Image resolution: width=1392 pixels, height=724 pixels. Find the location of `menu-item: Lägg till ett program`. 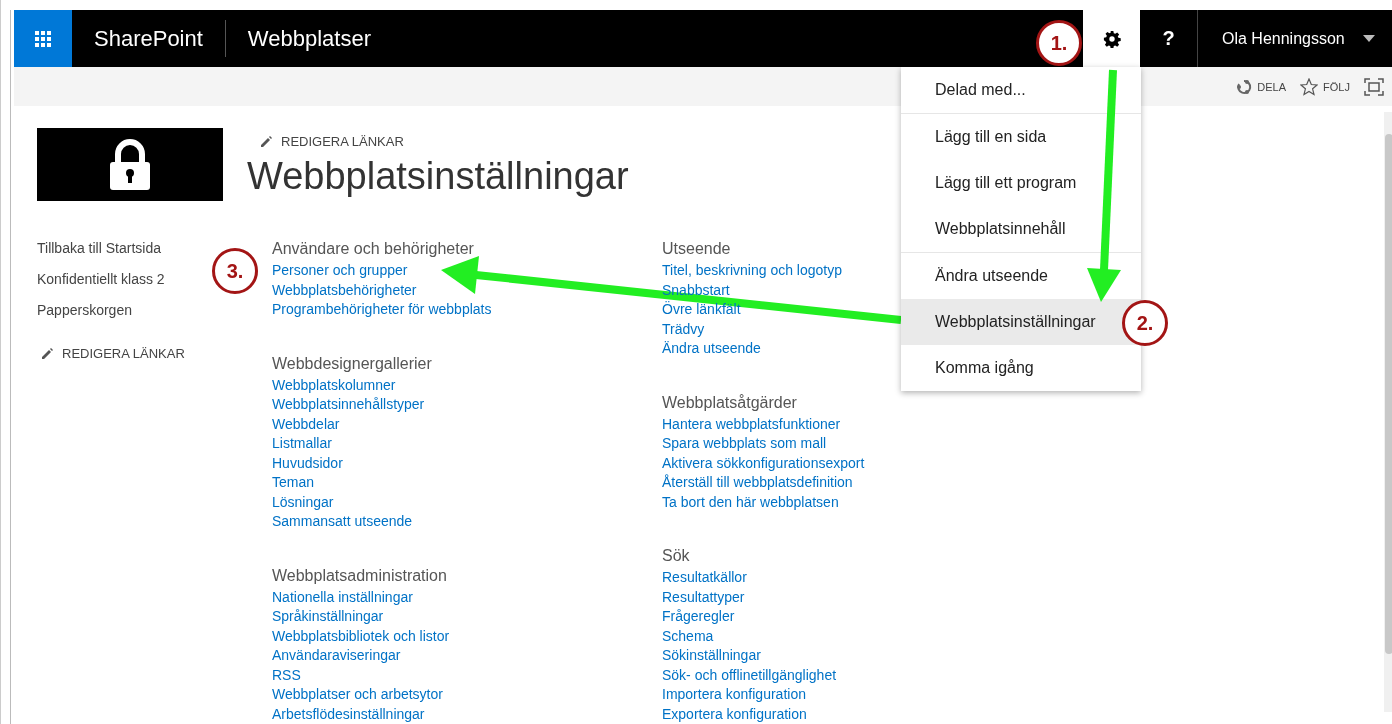

menu-item: Lägg till ett program is located at coordinates (1021, 183).